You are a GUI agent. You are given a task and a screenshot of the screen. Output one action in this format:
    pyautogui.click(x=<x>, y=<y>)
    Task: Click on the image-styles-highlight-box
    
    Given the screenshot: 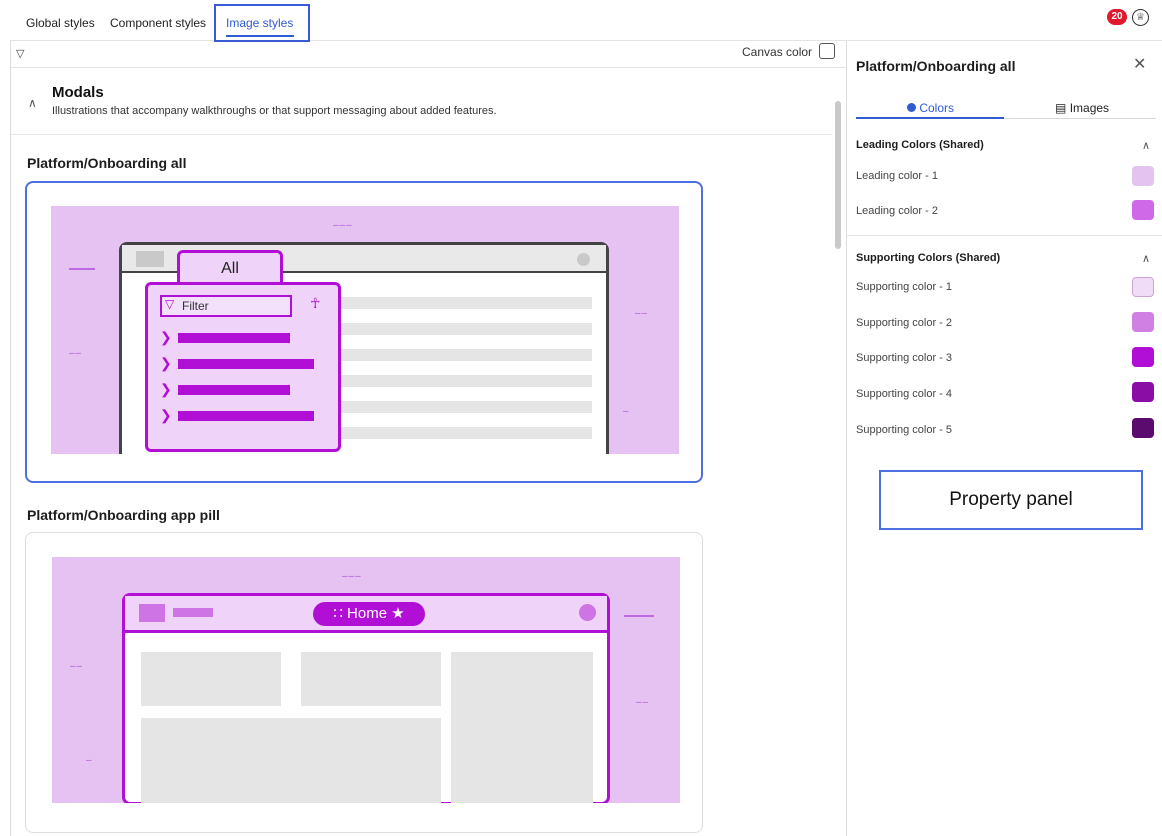 What is the action you would take?
    pyautogui.click(x=262, y=23)
    